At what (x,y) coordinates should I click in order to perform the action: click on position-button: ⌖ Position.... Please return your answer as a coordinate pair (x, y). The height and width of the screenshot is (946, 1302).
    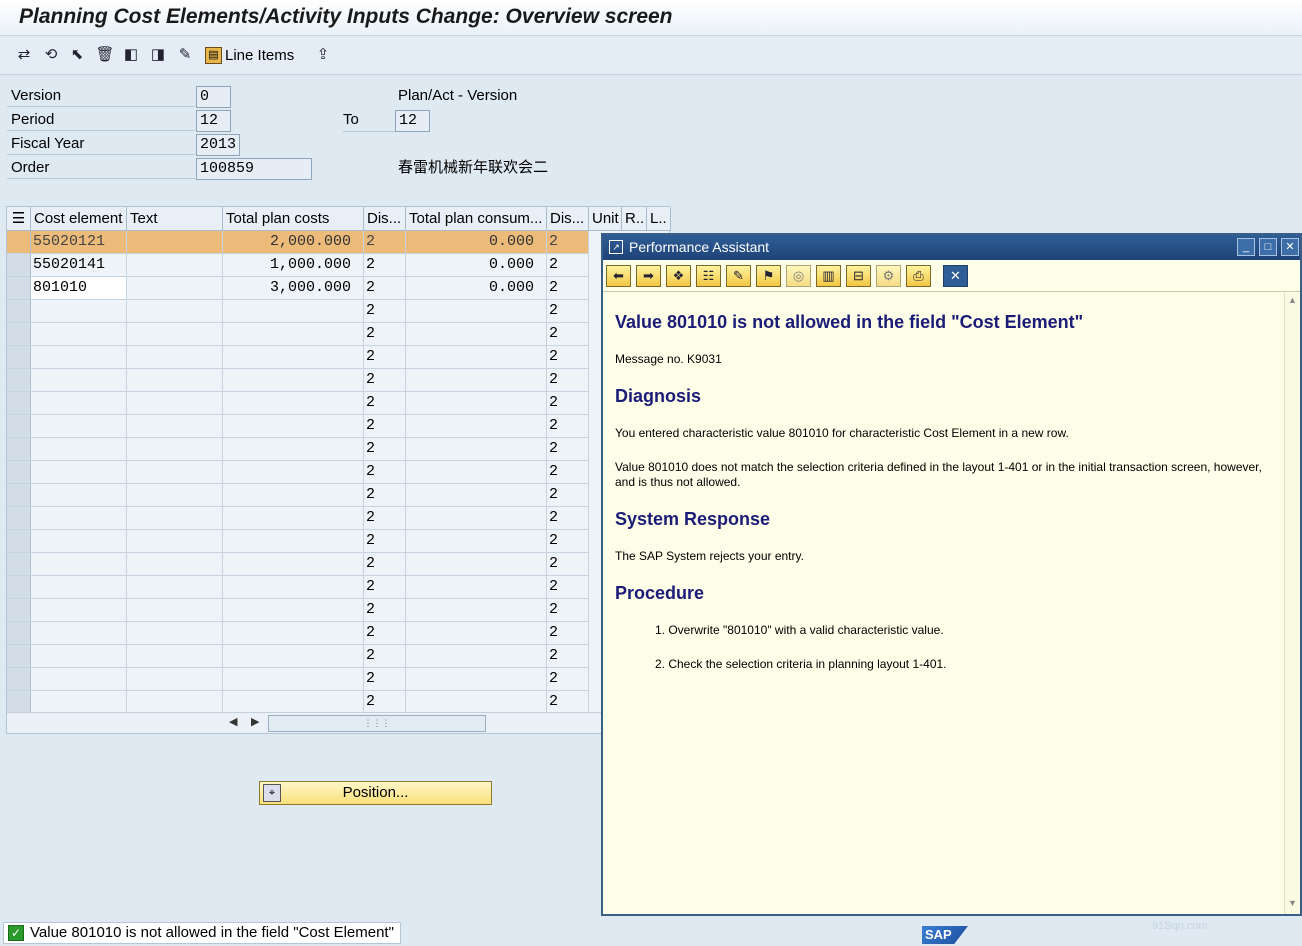
    Looking at the image, I should click on (375, 793).